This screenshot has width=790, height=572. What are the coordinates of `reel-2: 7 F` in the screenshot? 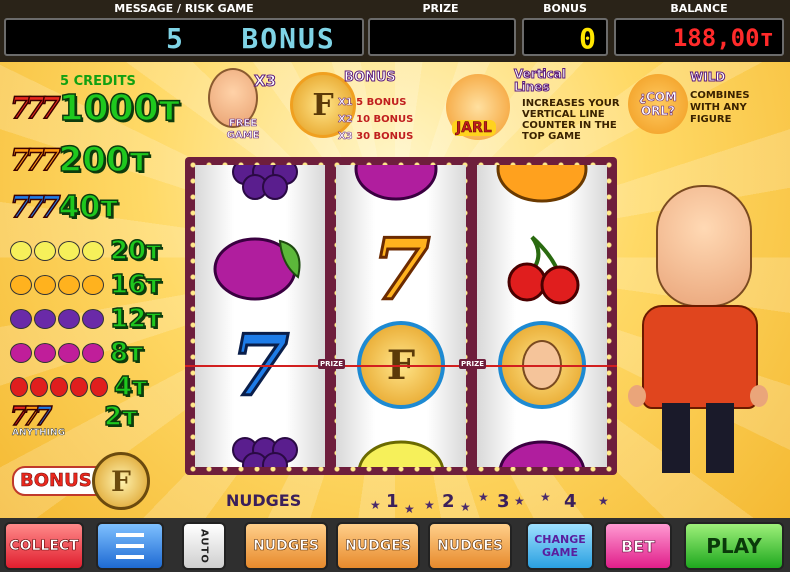 It's located at (401, 316).